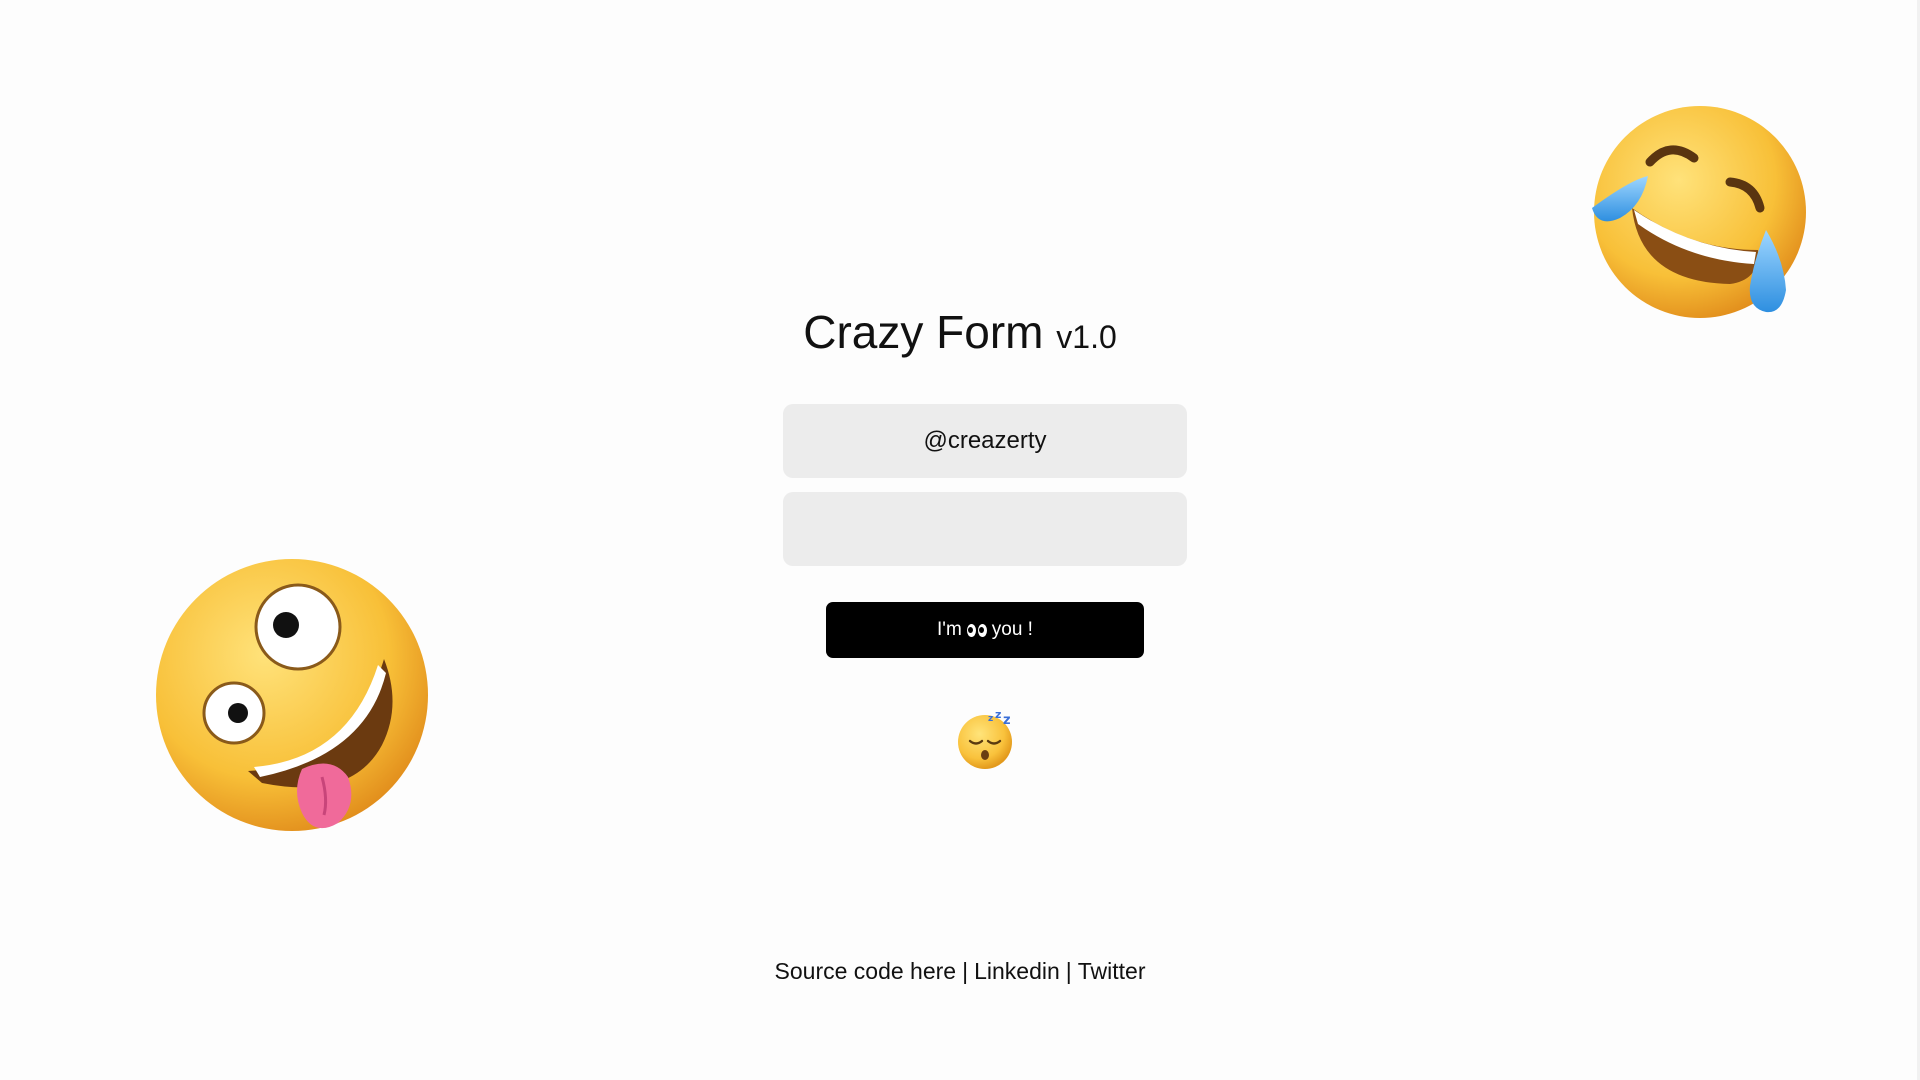 The width and height of the screenshot is (1920, 1080). I want to click on linkedin-link: Linkedin, so click(1017, 971).